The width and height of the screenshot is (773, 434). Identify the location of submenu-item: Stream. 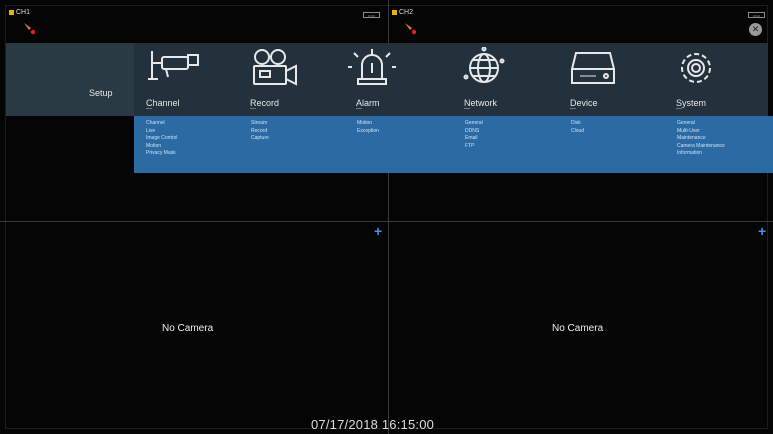
(260, 124).